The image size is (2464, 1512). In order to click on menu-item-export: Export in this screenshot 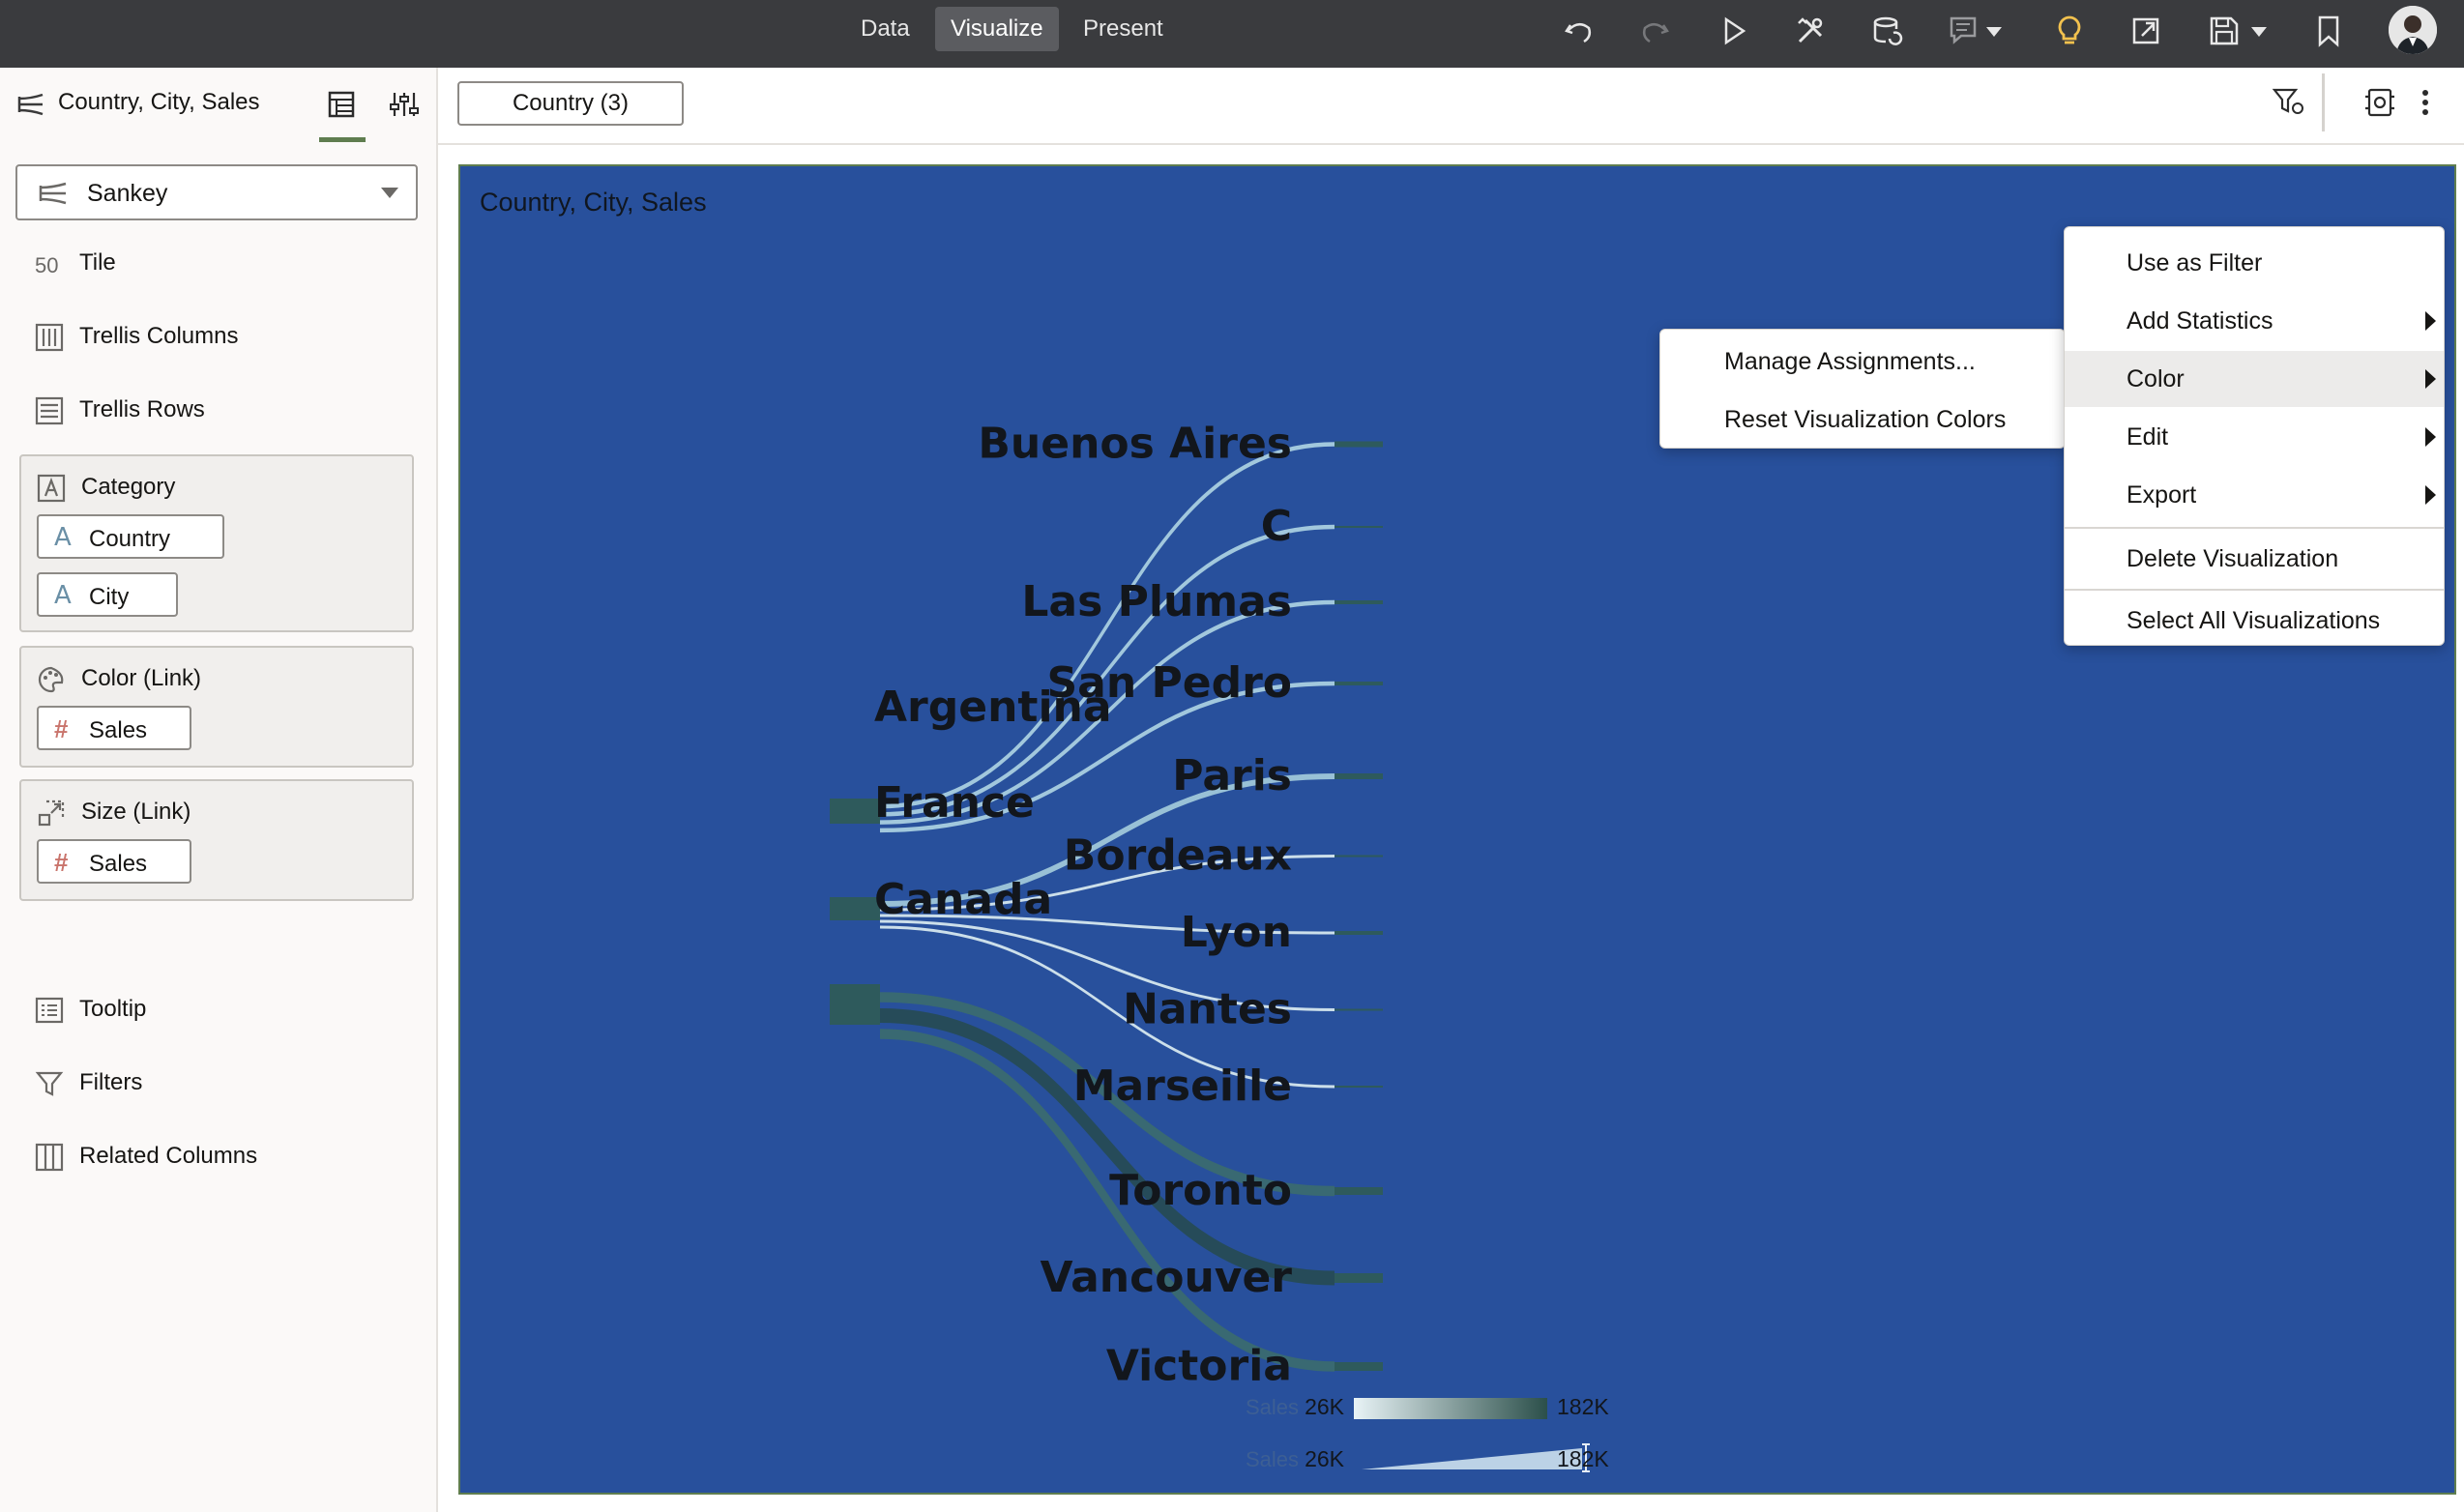, I will do `click(2254, 495)`.